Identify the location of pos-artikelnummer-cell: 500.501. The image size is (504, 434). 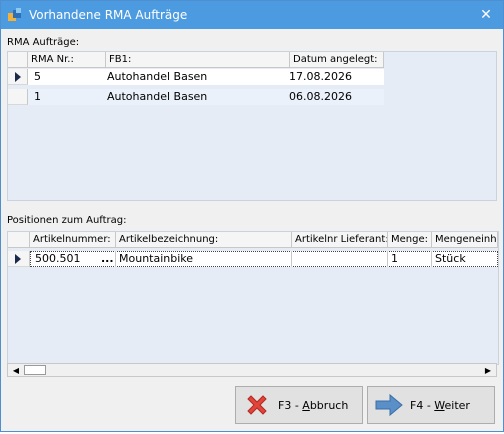
(65, 259).